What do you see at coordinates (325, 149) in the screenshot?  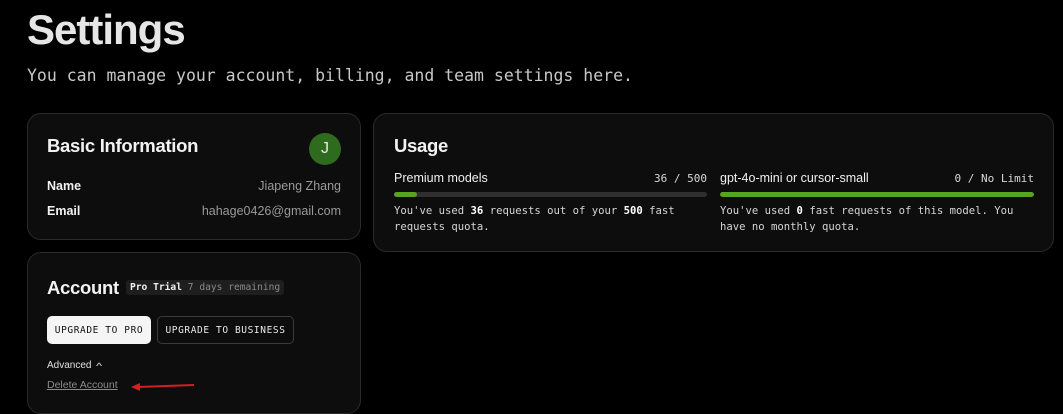 I see `avatar: J` at bounding box center [325, 149].